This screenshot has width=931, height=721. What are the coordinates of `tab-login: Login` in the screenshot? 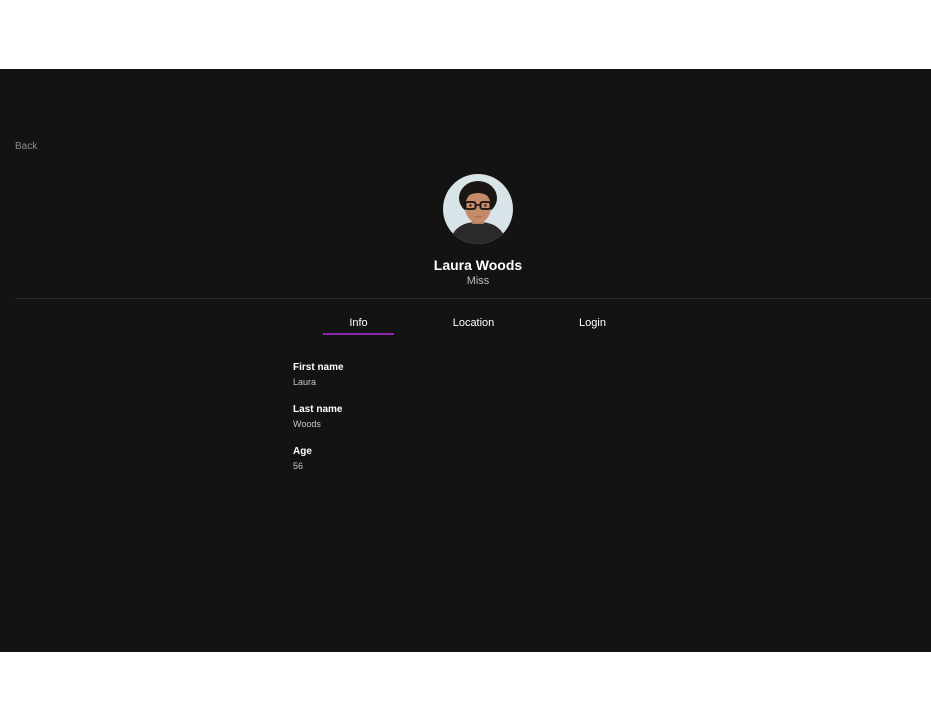 It's located at (592, 323).